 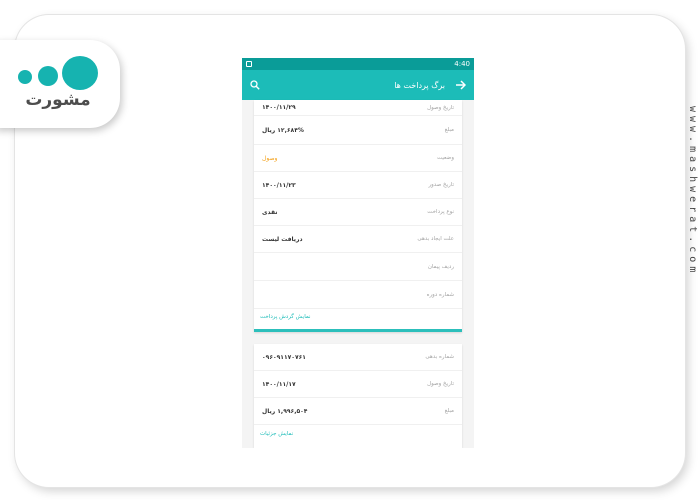 I want to click on detail-row: مبلغ ۱,۹۹۶,۵۰۴ ریال, so click(x=358, y=411).